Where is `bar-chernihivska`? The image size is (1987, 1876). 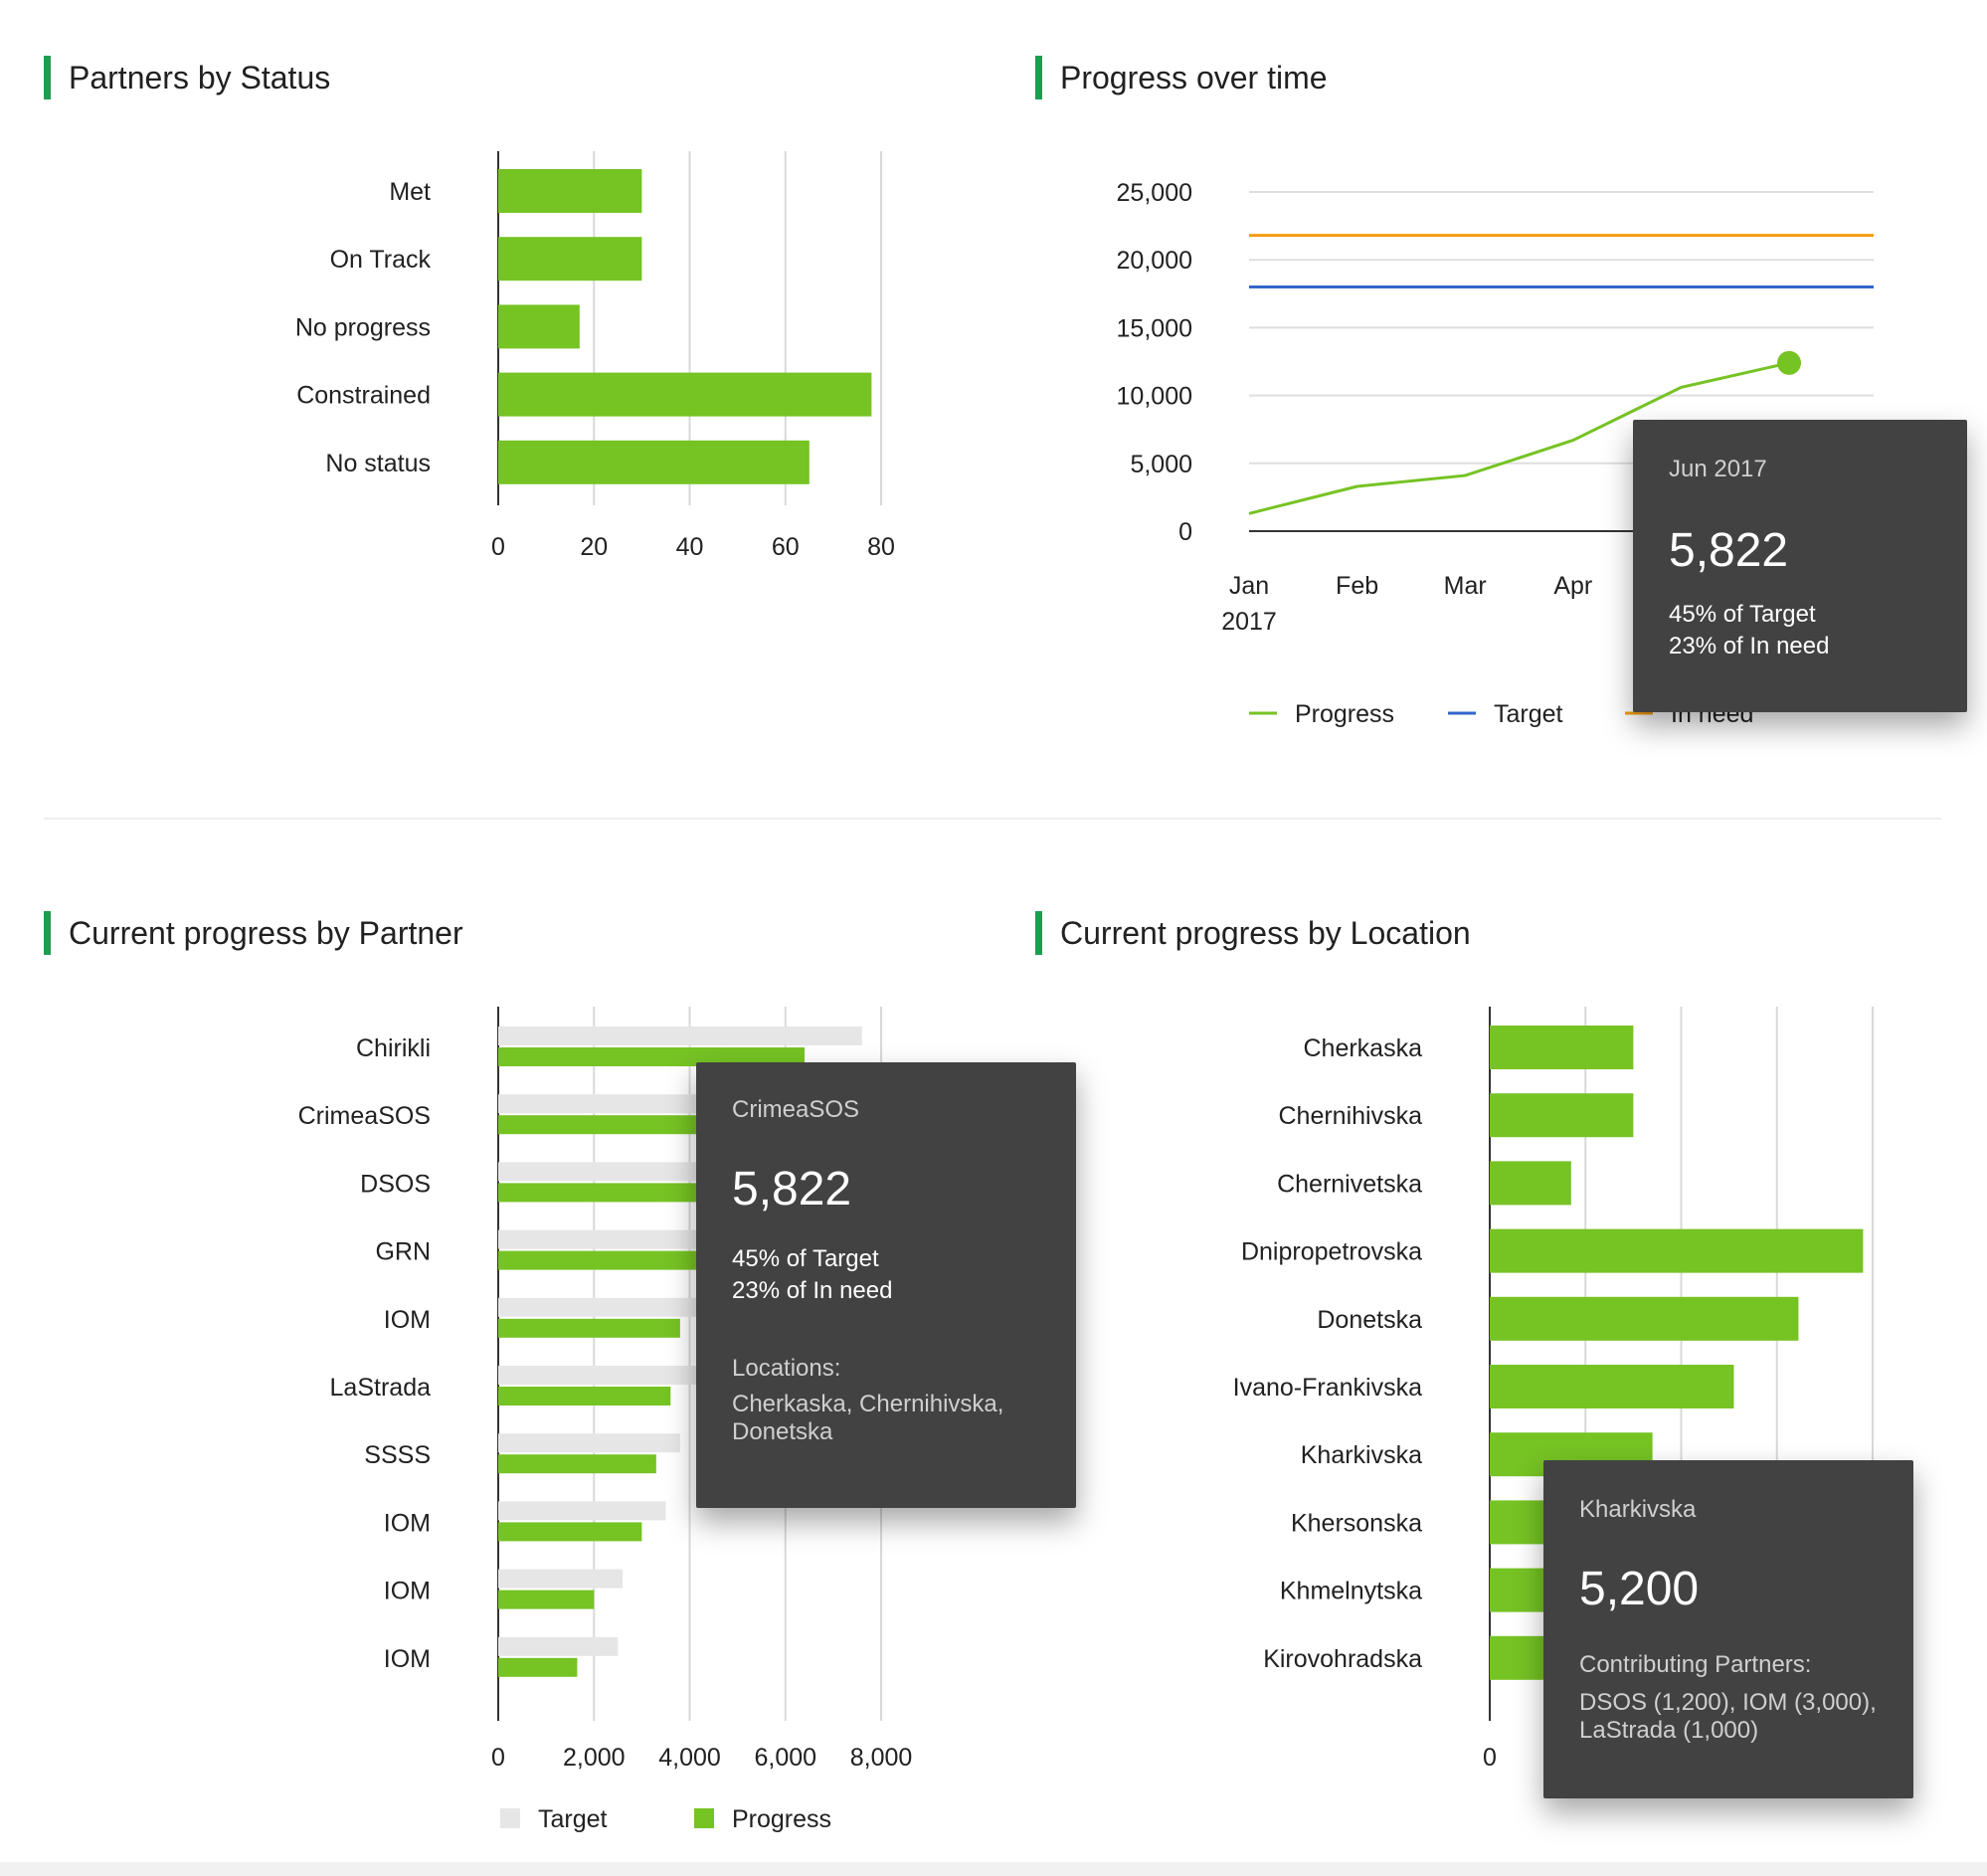
bar-chernihivska is located at coordinates (1562, 1115).